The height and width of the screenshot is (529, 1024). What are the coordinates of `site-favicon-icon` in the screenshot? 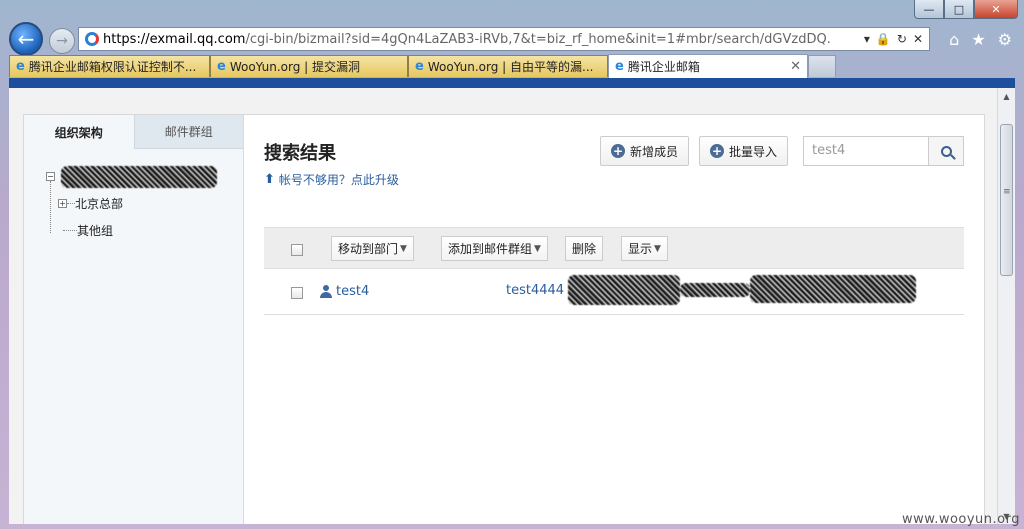 It's located at (92, 39).